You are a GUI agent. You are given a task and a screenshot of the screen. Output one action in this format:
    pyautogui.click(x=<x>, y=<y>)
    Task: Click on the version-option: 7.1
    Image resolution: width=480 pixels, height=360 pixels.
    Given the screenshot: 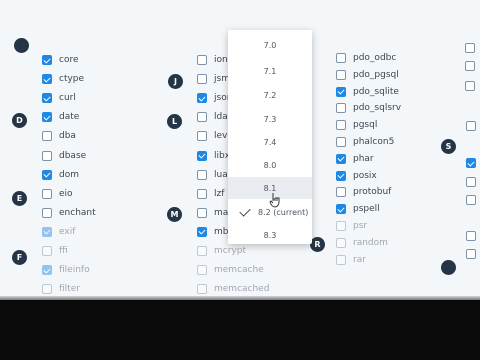 What is the action you would take?
    pyautogui.click(x=270, y=71)
    